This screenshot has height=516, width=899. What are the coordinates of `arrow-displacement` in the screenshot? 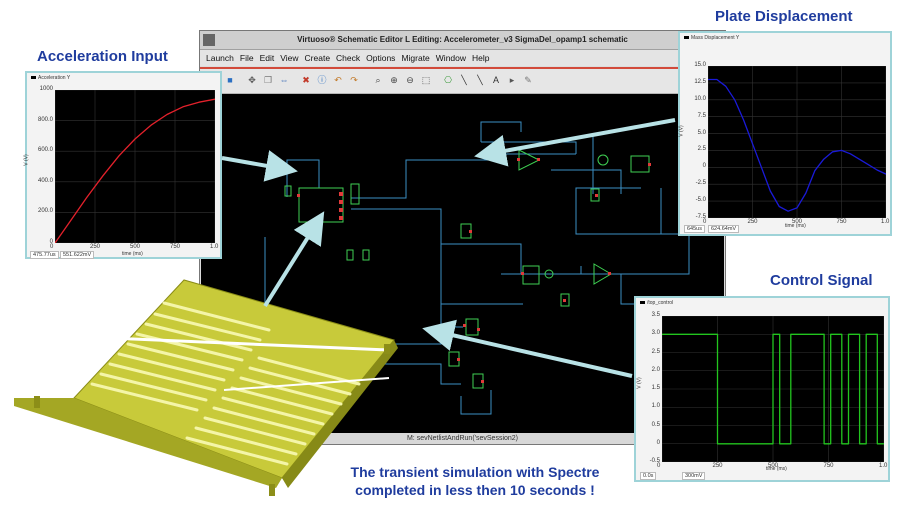 It's located at (575, 142).